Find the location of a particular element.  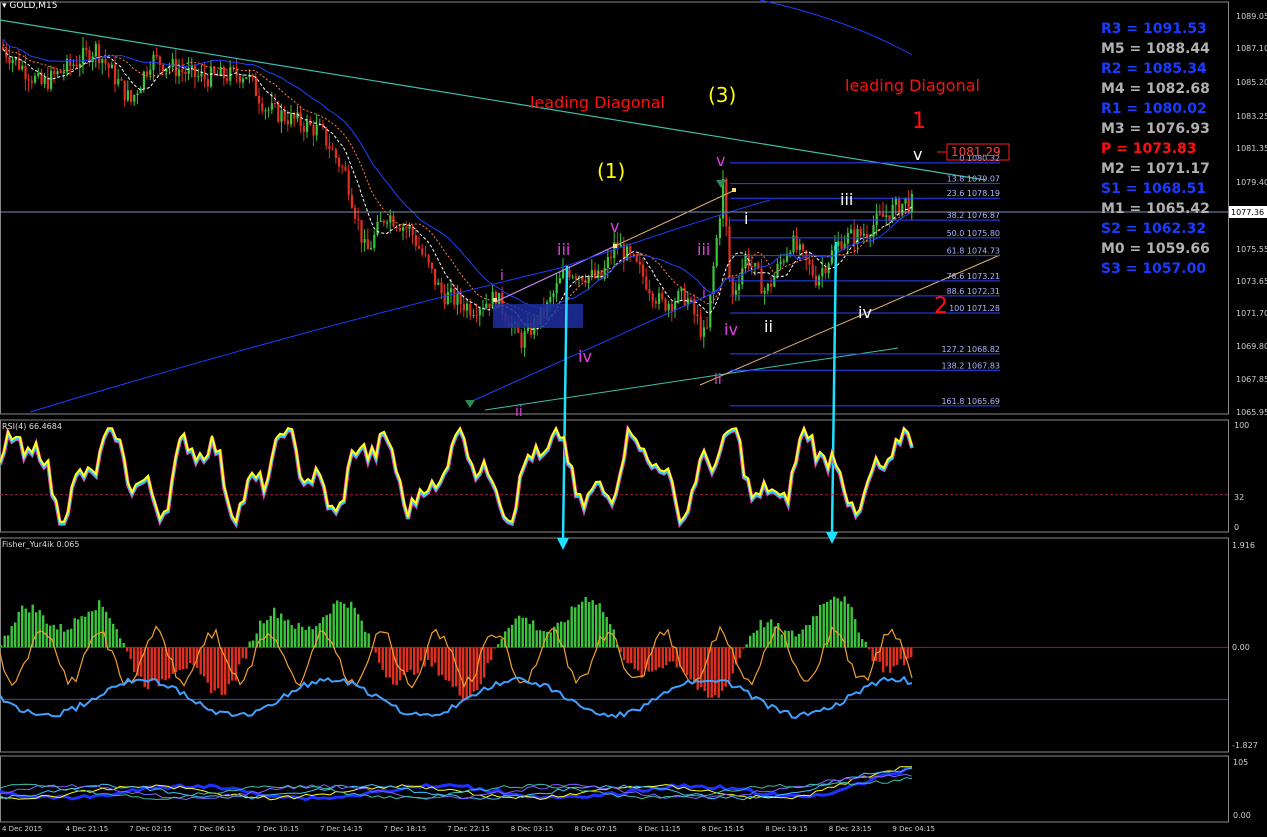

price-axis-tick: 1089.05 is located at coordinates (1251, 16).